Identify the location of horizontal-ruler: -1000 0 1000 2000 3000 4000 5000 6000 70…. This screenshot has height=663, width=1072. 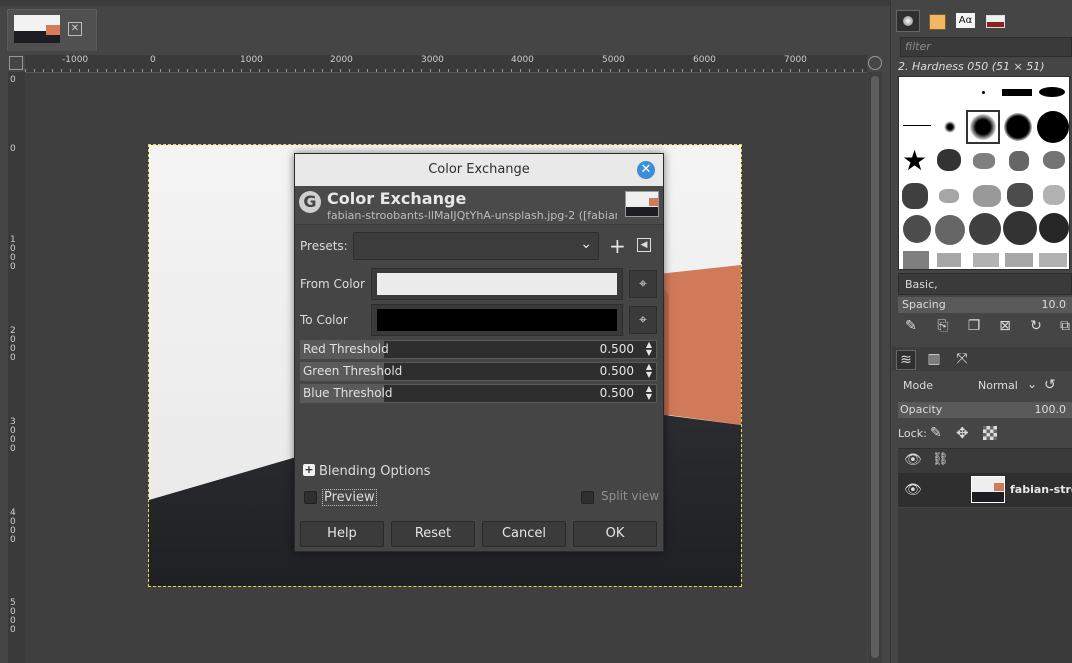
(446, 64).